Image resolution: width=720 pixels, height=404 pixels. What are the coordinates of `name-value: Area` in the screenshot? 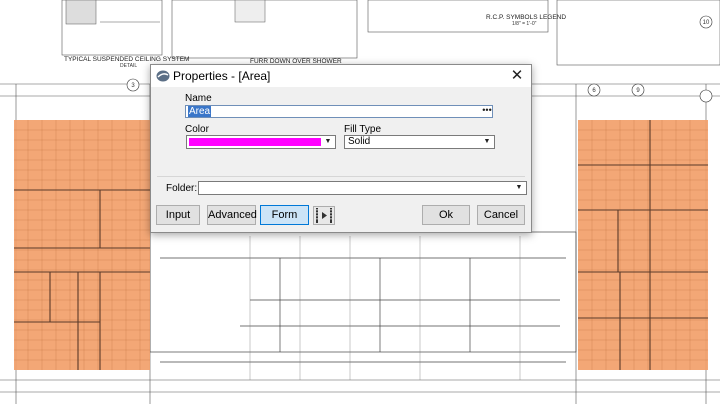 It's located at (200, 111).